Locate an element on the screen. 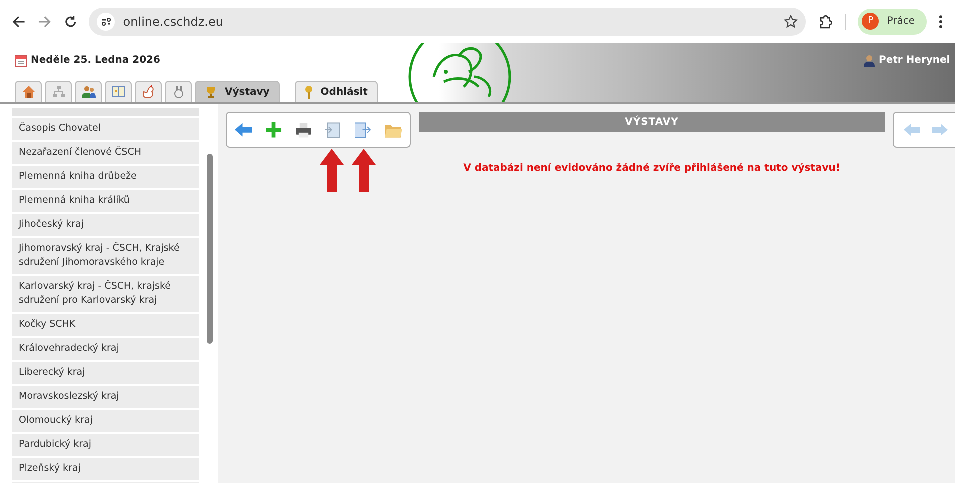  chicken-icon is located at coordinates (149, 92).